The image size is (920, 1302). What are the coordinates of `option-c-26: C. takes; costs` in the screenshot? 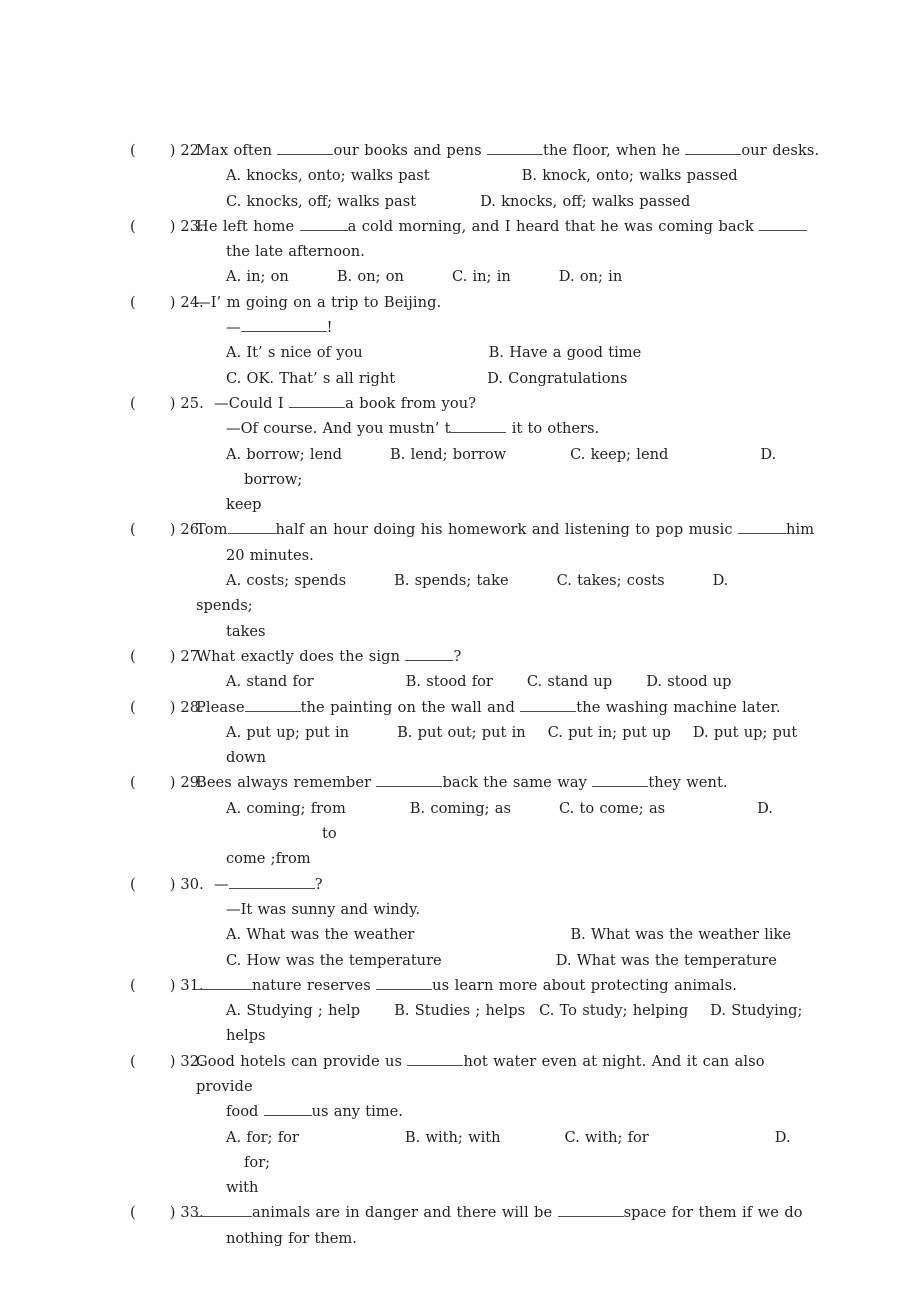 It's located at (611, 580).